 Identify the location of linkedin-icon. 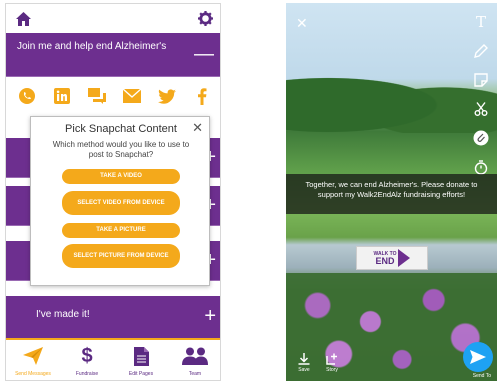
(62, 96).